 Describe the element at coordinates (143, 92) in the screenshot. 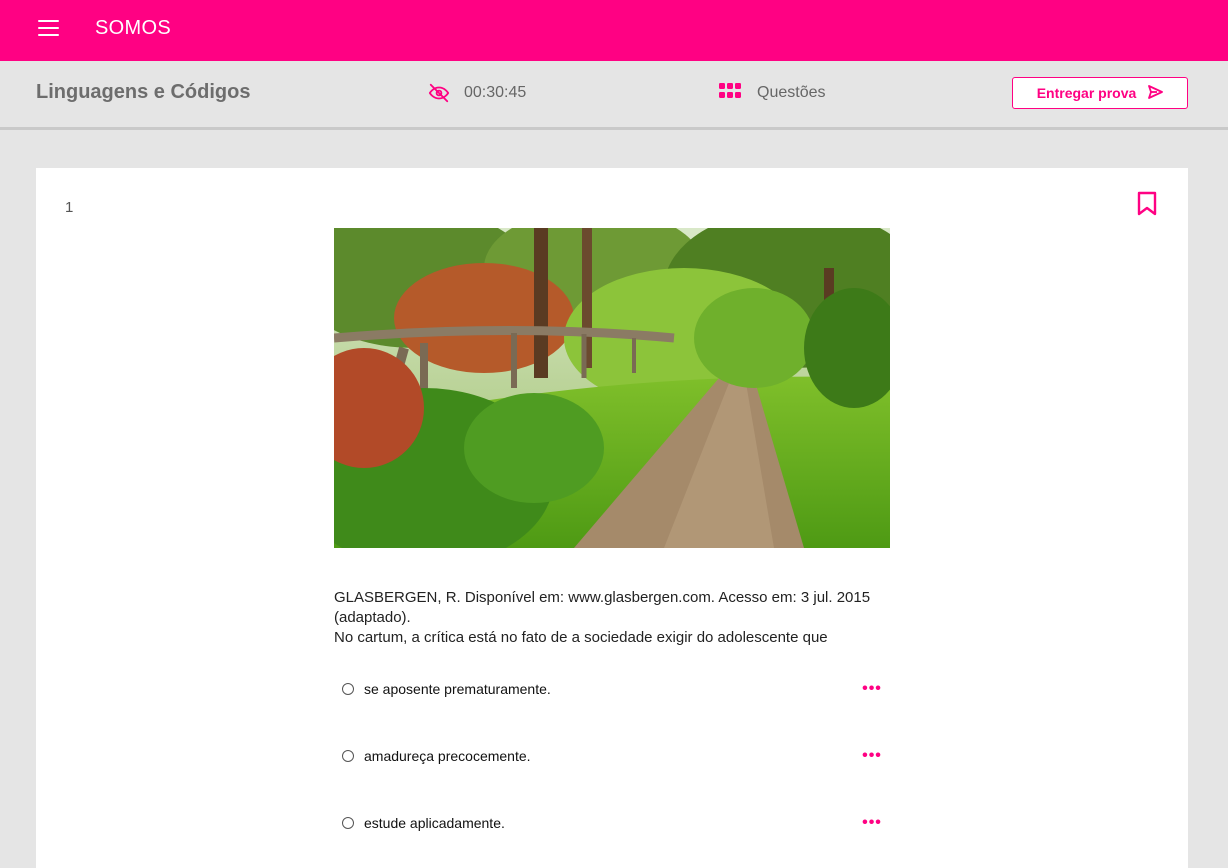

I see `subject-title: Linguagens e Códigos` at that location.